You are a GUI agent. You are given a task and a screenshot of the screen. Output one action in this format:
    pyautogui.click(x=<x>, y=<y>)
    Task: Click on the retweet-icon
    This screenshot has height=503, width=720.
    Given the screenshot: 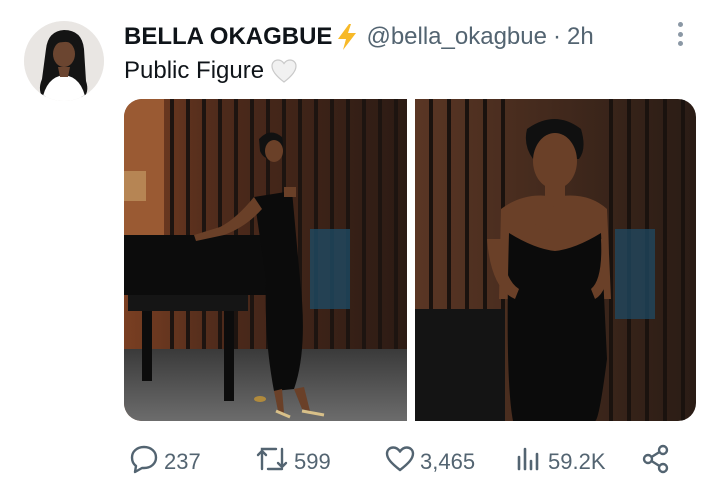 What is the action you would take?
    pyautogui.click(x=272, y=462)
    